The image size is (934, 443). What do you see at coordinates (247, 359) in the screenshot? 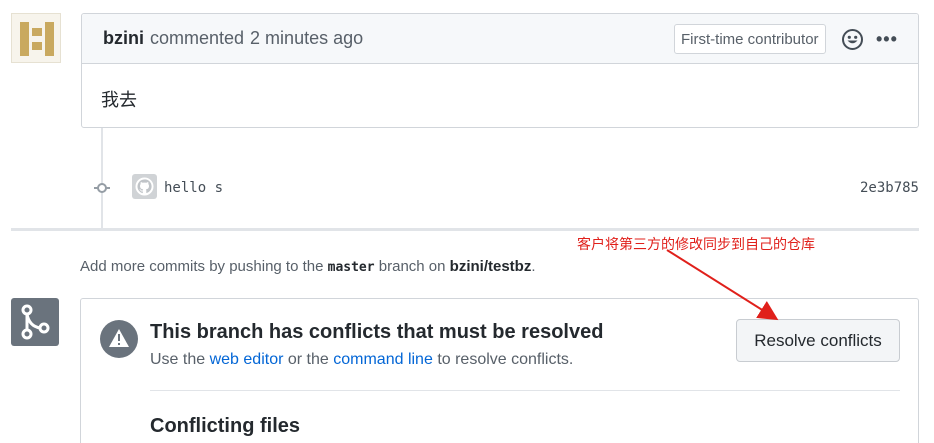
I see `web-editor-link: web editor` at bounding box center [247, 359].